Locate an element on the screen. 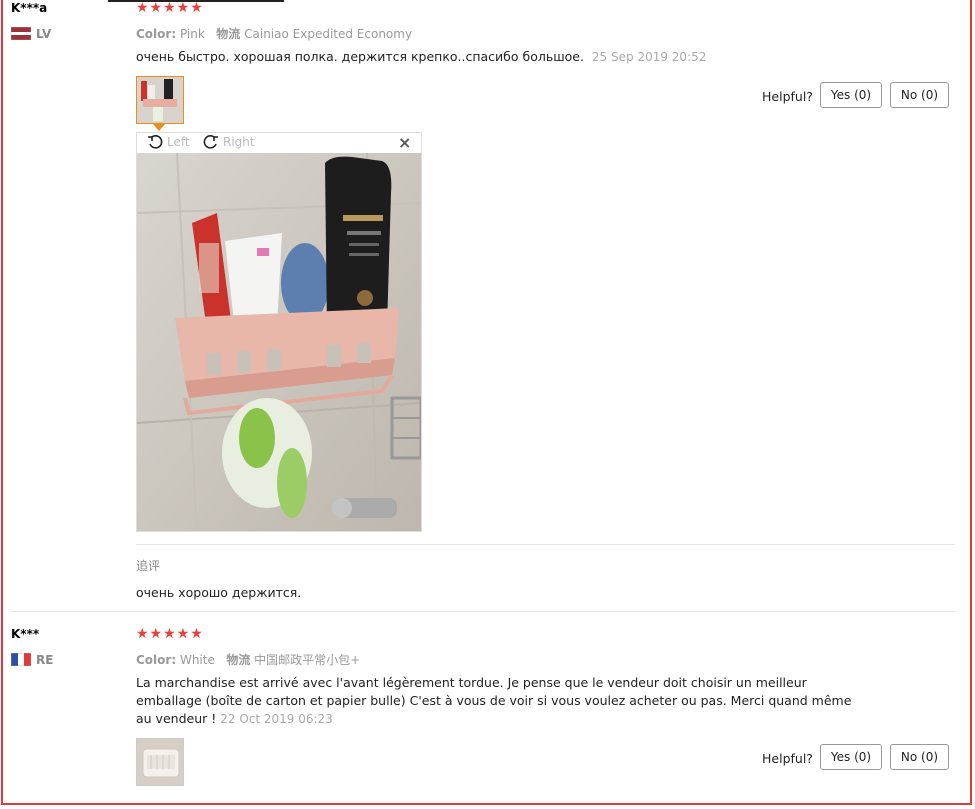 The height and width of the screenshot is (809, 975). rotate-right-icon is located at coordinates (210, 142).